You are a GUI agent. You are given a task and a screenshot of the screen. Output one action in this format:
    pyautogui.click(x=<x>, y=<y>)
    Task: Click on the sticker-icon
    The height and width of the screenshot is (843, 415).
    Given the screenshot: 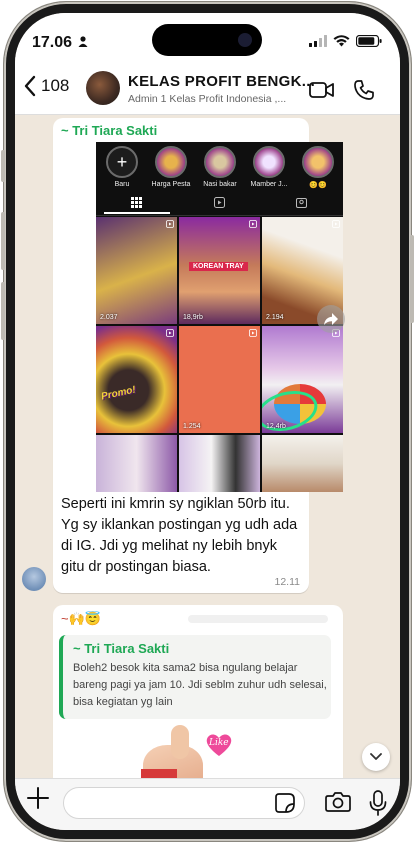 What is the action you would take?
    pyautogui.click(x=285, y=803)
    